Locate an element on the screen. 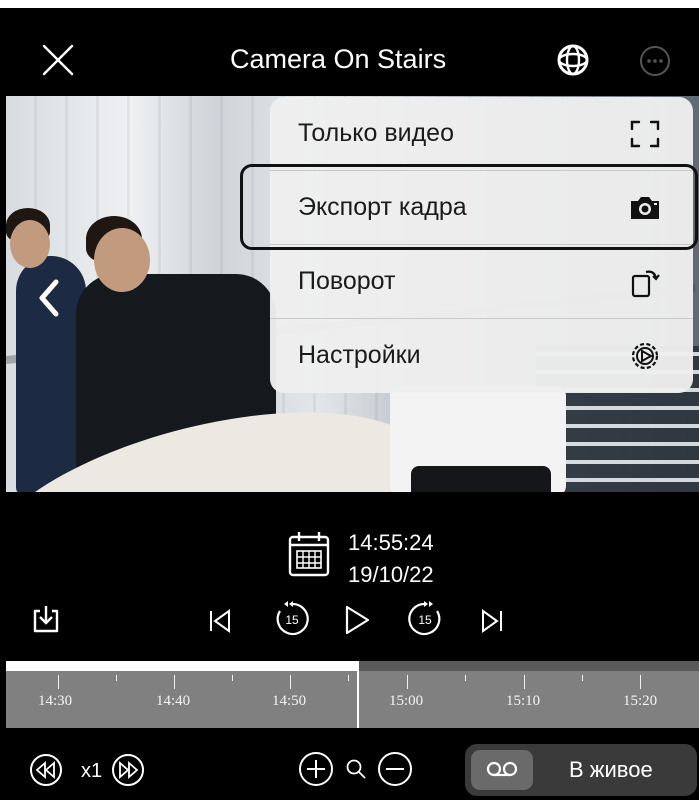  play-icon is located at coordinates (357, 620).